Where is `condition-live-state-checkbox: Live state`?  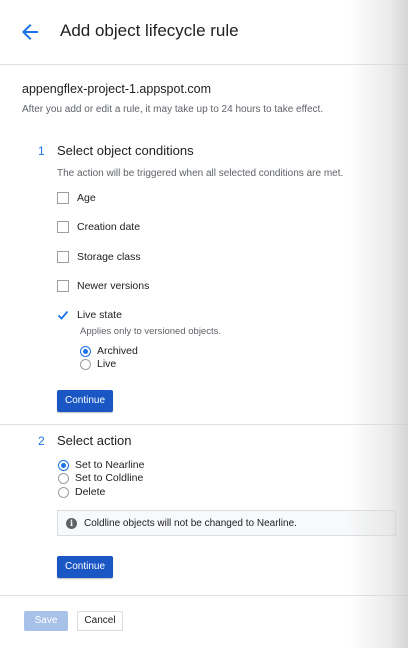 condition-live-state-checkbox: Live state is located at coordinates (89, 315).